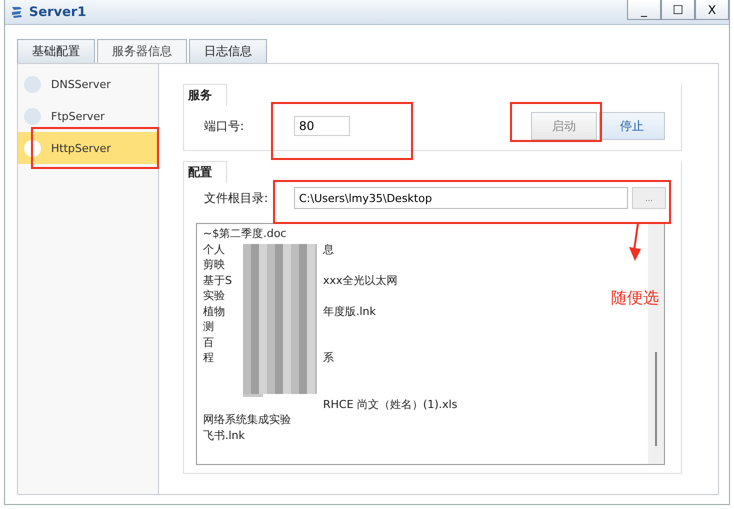 The image size is (734, 509). What do you see at coordinates (644, 10) in the screenshot?
I see `window-control-button: _` at bounding box center [644, 10].